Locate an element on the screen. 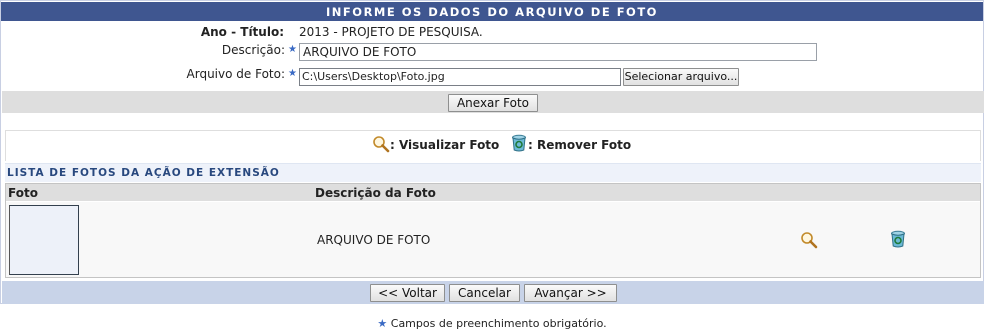 This screenshot has height=330, width=984. required-fields-note: ★ Campos de preenchimento obrigatório. is located at coordinates (492, 323).